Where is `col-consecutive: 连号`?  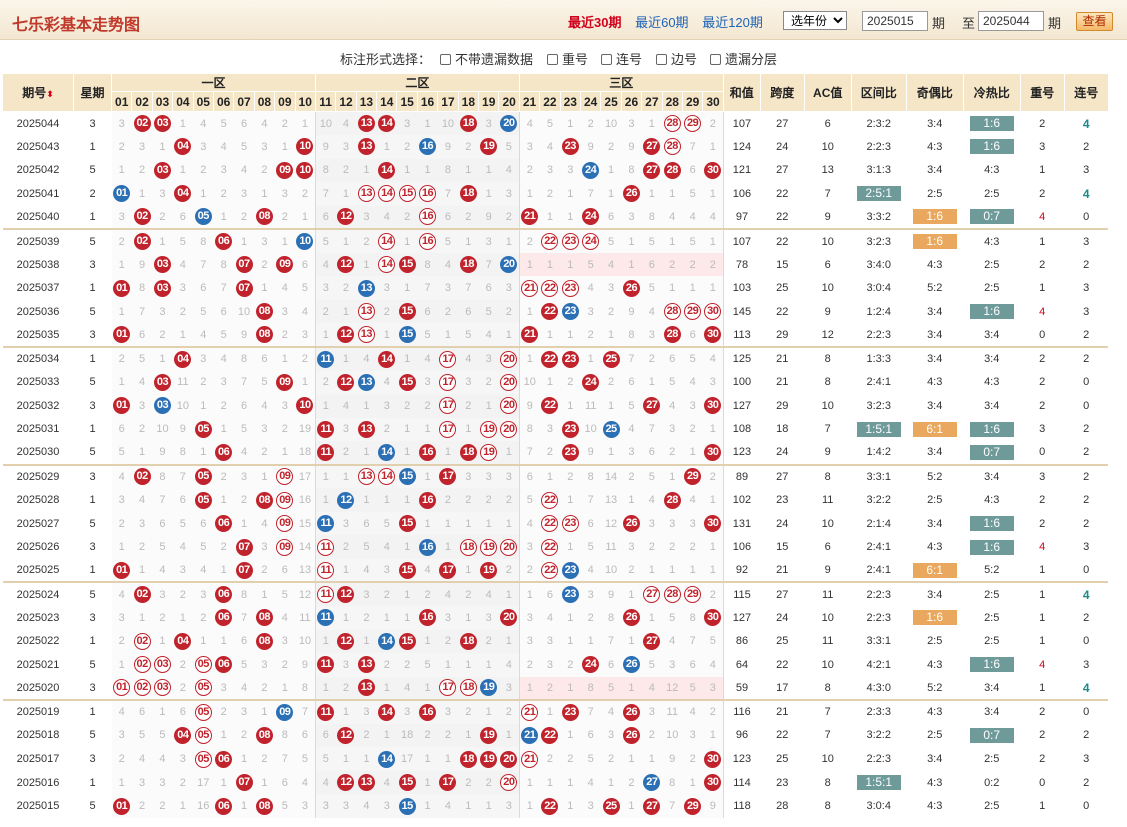 col-consecutive: 连号 is located at coordinates (1086, 92).